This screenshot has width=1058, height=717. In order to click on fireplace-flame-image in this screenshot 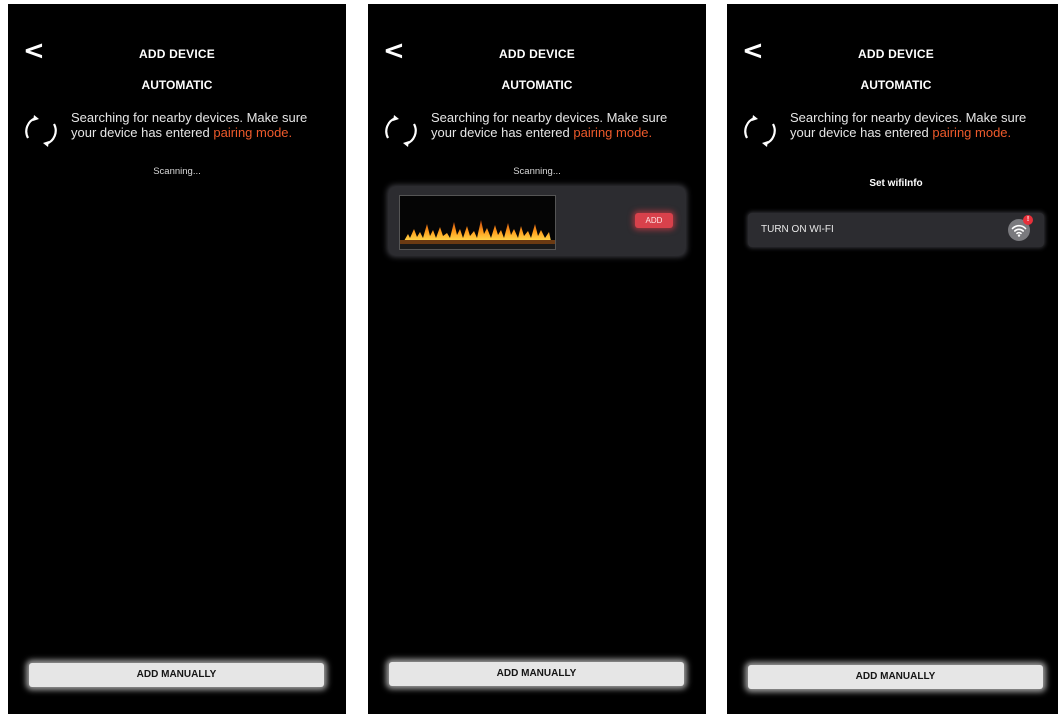, I will do `click(477, 222)`.